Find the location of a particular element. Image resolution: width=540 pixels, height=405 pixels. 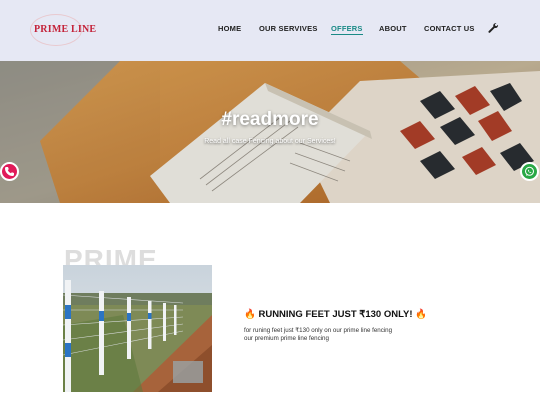

whatsapp-button is located at coordinates (529, 171).